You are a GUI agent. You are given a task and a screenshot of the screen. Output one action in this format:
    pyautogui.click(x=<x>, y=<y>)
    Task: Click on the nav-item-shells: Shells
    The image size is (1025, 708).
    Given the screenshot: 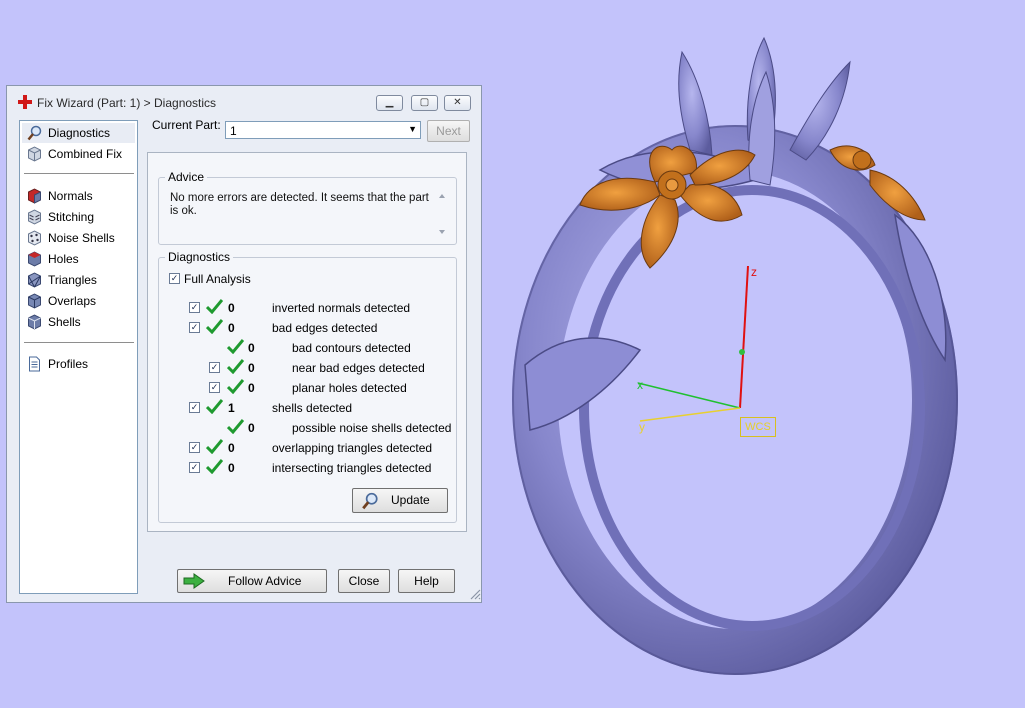 What is the action you would take?
    pyautogui.click(x=78, y=322)
    